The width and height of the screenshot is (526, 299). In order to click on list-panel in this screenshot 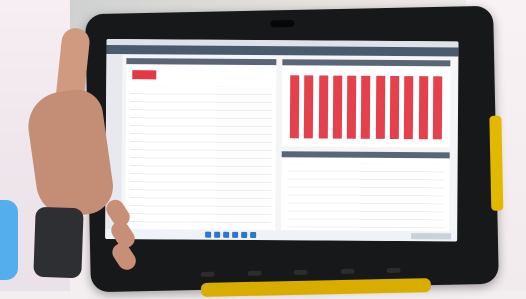, I will do `click(365, 193)`.